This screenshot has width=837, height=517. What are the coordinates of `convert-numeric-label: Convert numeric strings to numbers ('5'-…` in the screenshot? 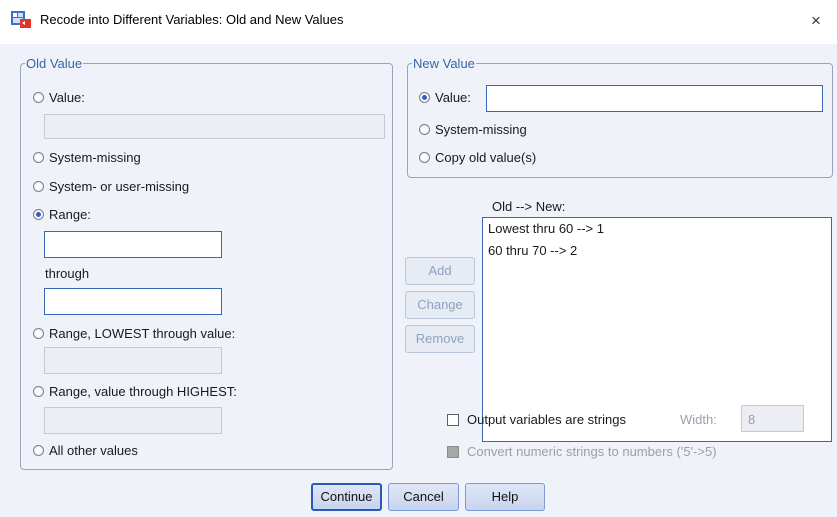 It's located at (592, 451).